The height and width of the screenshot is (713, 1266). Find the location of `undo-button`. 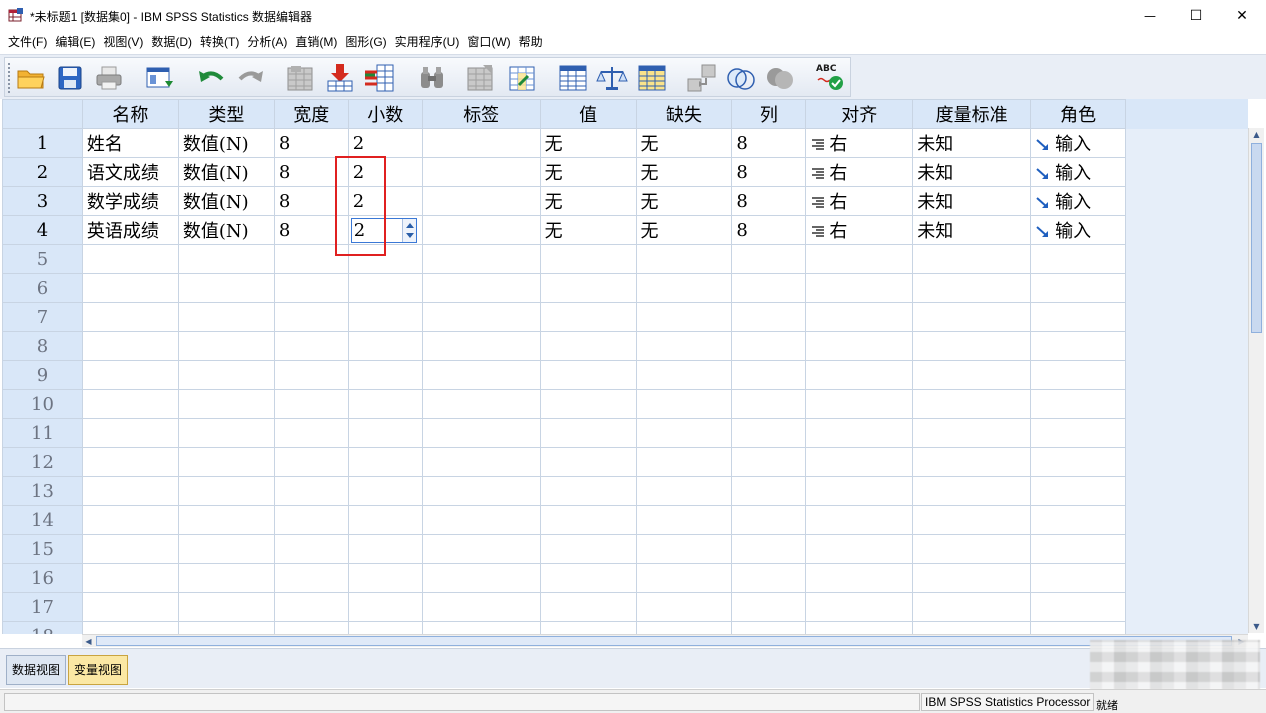

undo-button is located at coordinates (212, 78).